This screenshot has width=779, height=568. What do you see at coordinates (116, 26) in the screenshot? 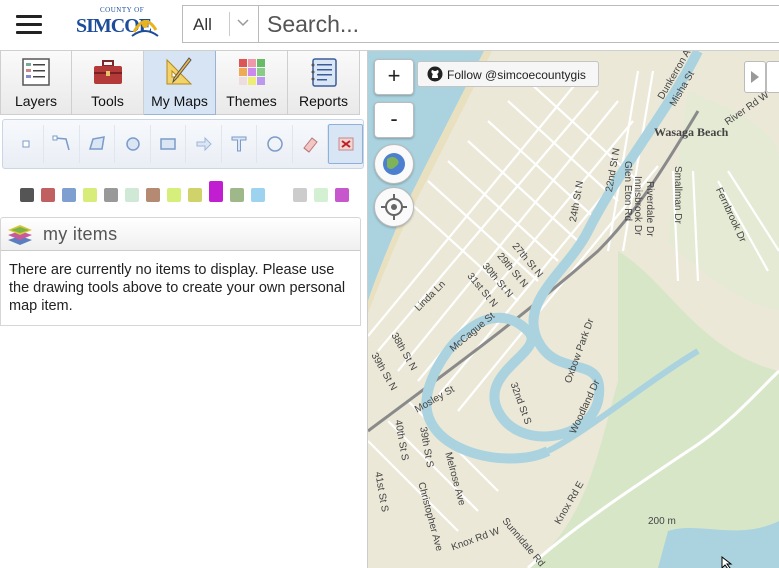
I see `county-logo: COUNTY OF SIMCOE` at bounding box center [116, 26].